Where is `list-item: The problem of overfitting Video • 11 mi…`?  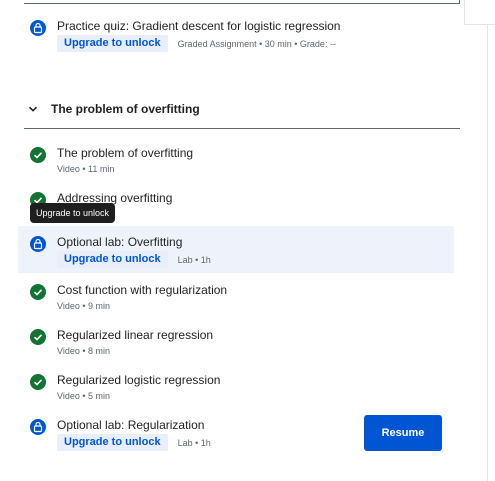 list-item: The problem of overfitting Video • 11 mi… is located at coordinates (236, 168).